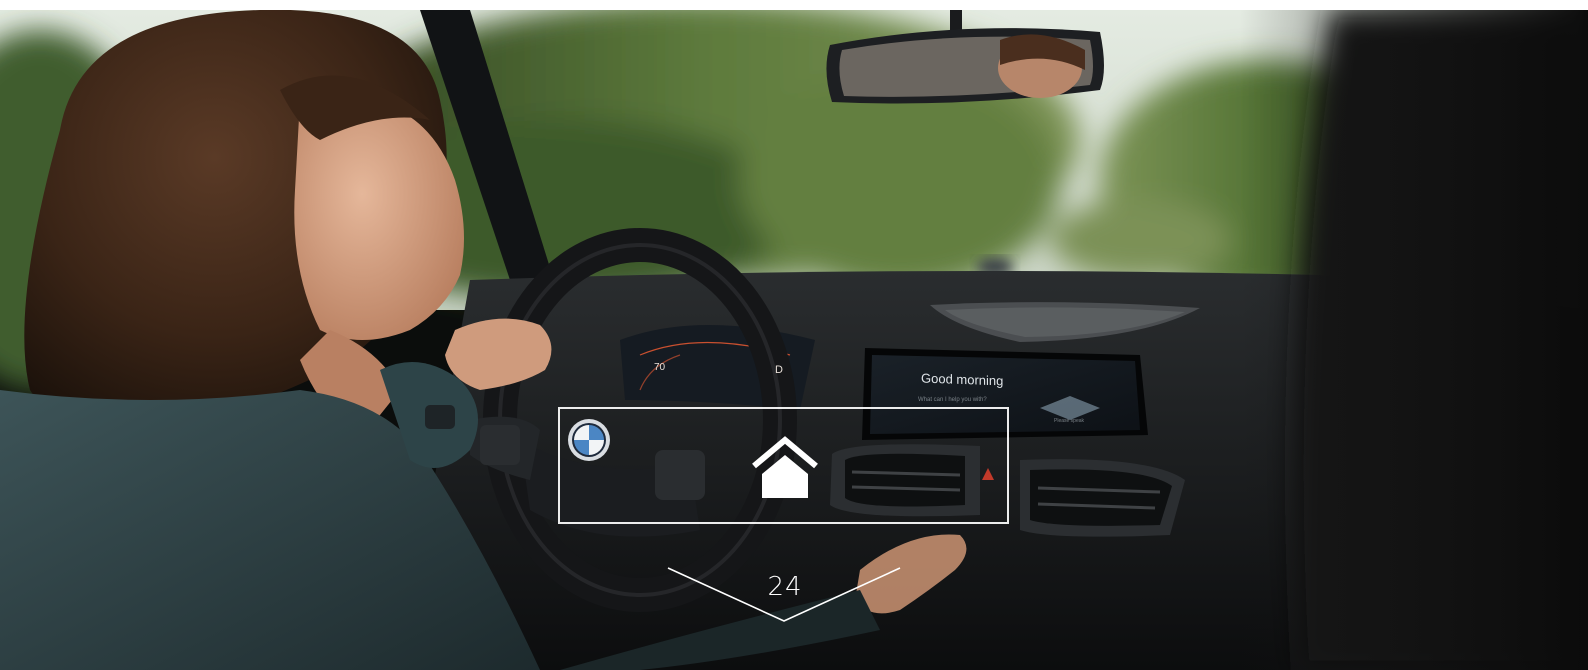 This screenshot has width=1588, height=670. What do you see at coordinates (962, 379) in the screenshot?
I see `screen-greeting: Good morning` at bounding box center [962, 379].